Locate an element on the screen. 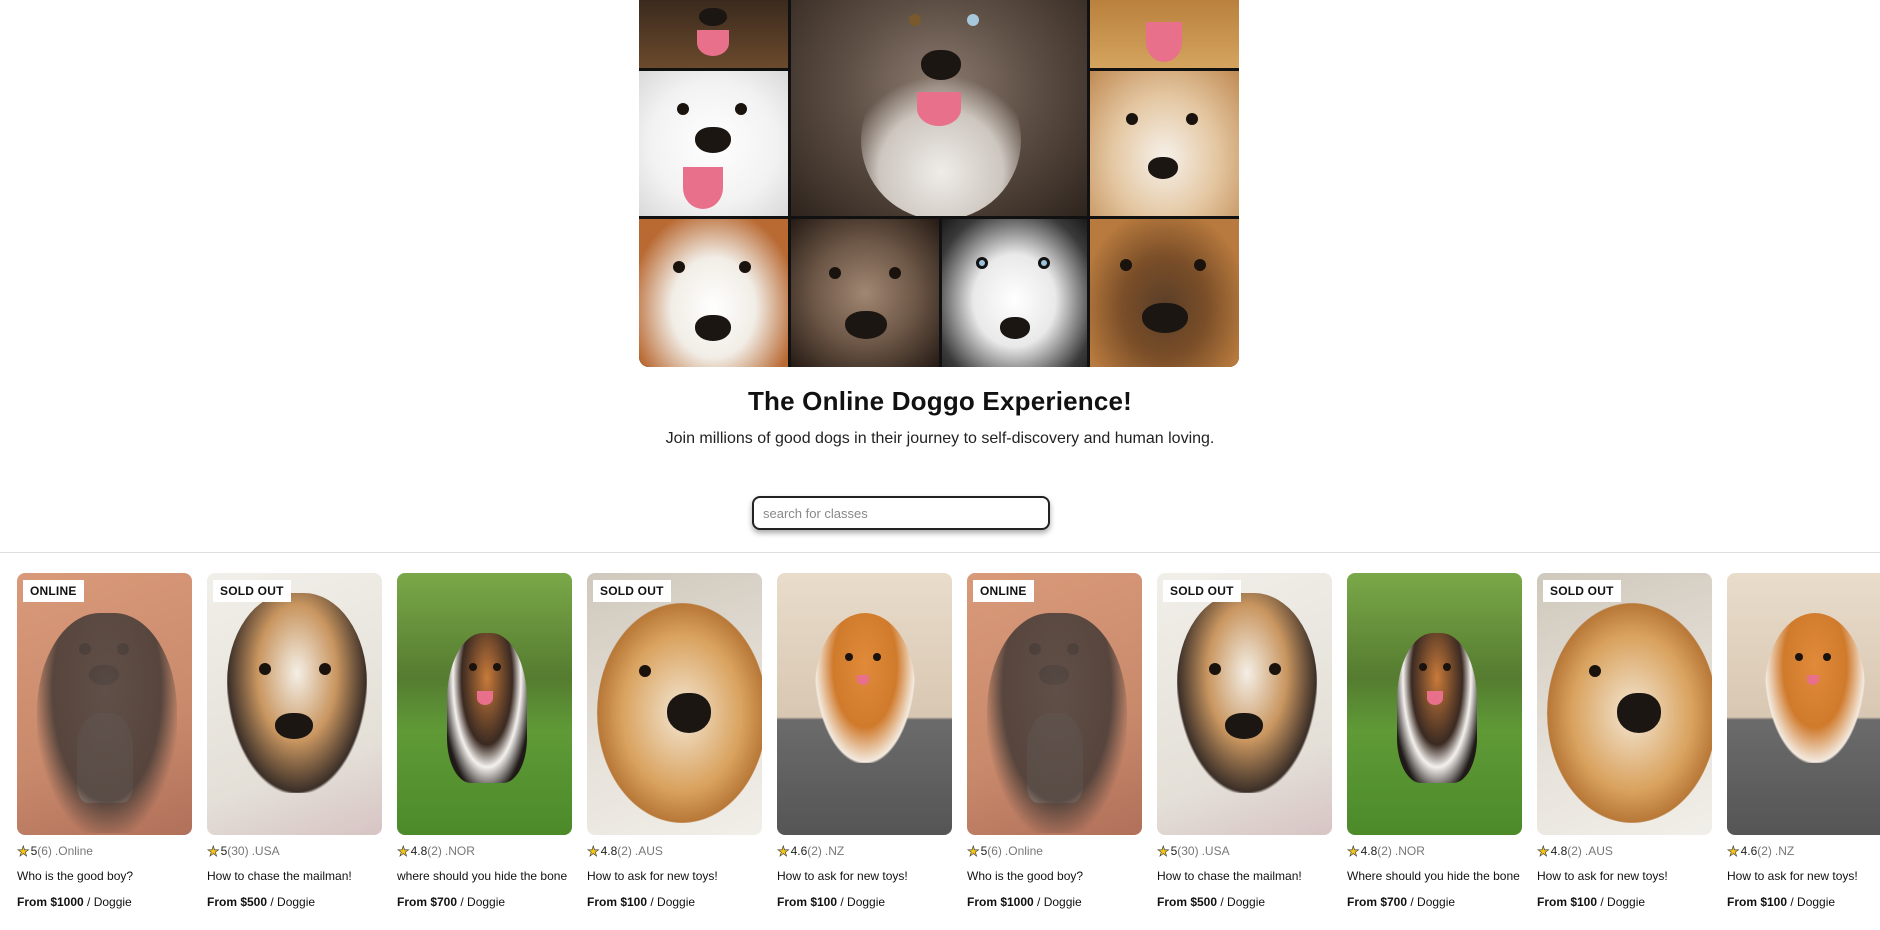 The image size is (1880, 930). card-location: .USA is located at coordinates (1215, 851).